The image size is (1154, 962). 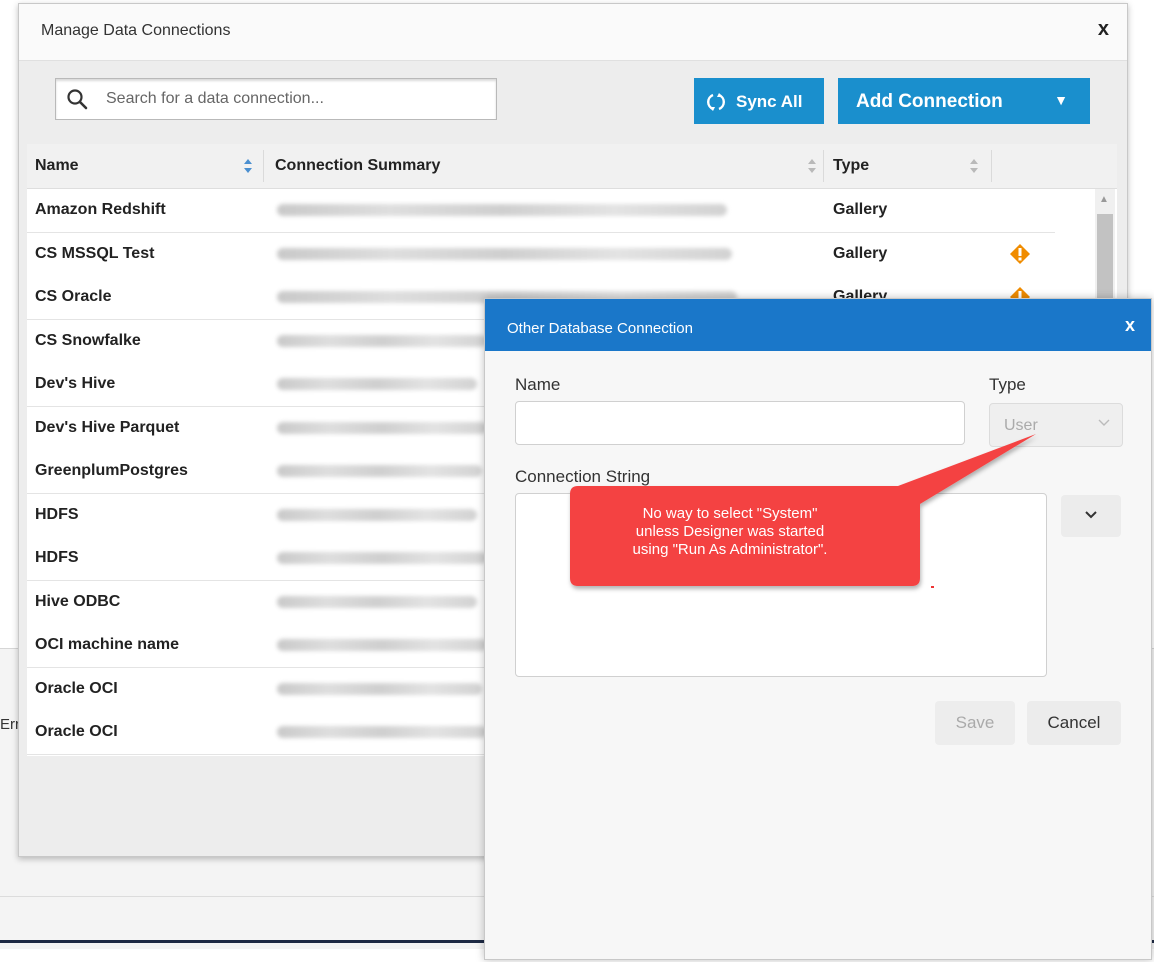 What do you see at coordinates (111, 470) in the screenshot?
I see `connection-name: GreenplumPostgres` at bounding box center [111, 470].